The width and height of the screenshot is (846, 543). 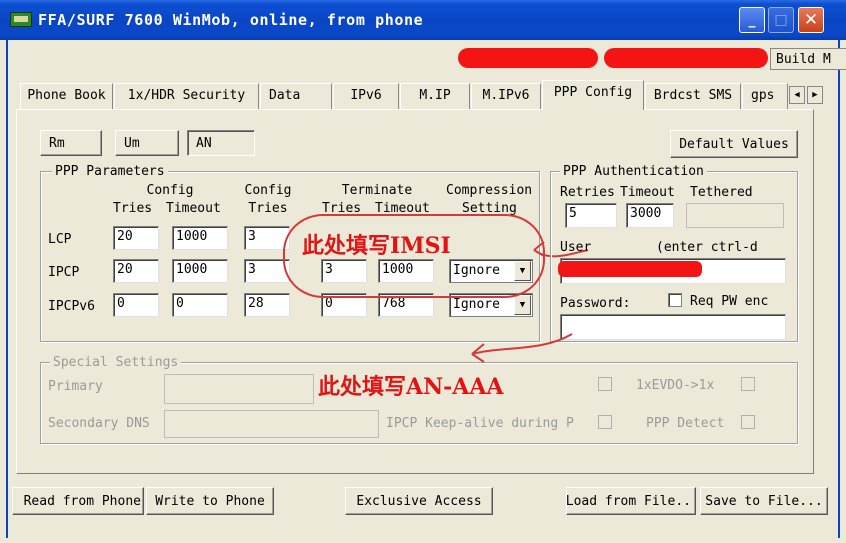 I want to click on read-from-phone-button: Read from Phone, so click(x=78, y=501).